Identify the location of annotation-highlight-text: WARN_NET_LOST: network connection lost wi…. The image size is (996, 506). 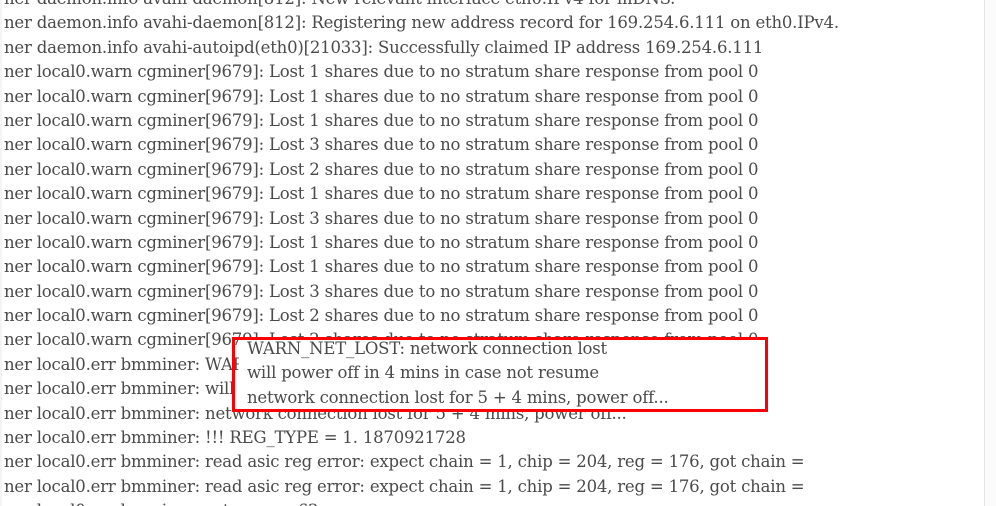
(503, 374).